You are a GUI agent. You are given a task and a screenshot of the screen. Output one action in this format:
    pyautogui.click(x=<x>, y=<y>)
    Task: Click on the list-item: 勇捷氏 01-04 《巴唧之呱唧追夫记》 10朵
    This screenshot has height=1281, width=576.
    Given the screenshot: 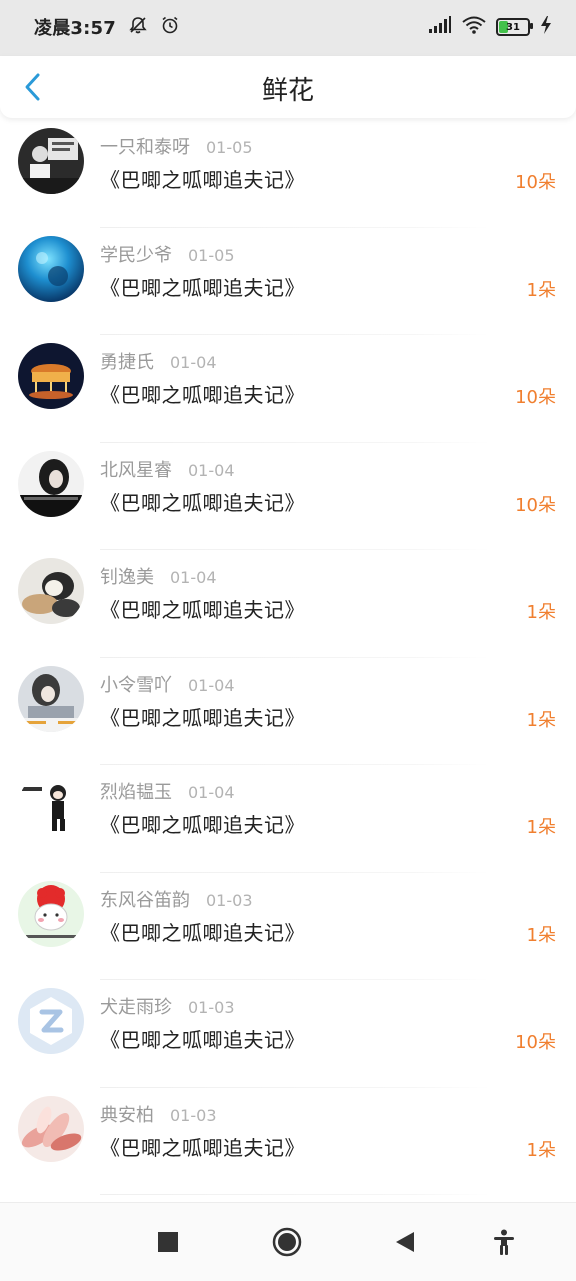 What is the action you would take?
    pyautogui.click(x=288, y=389)
    